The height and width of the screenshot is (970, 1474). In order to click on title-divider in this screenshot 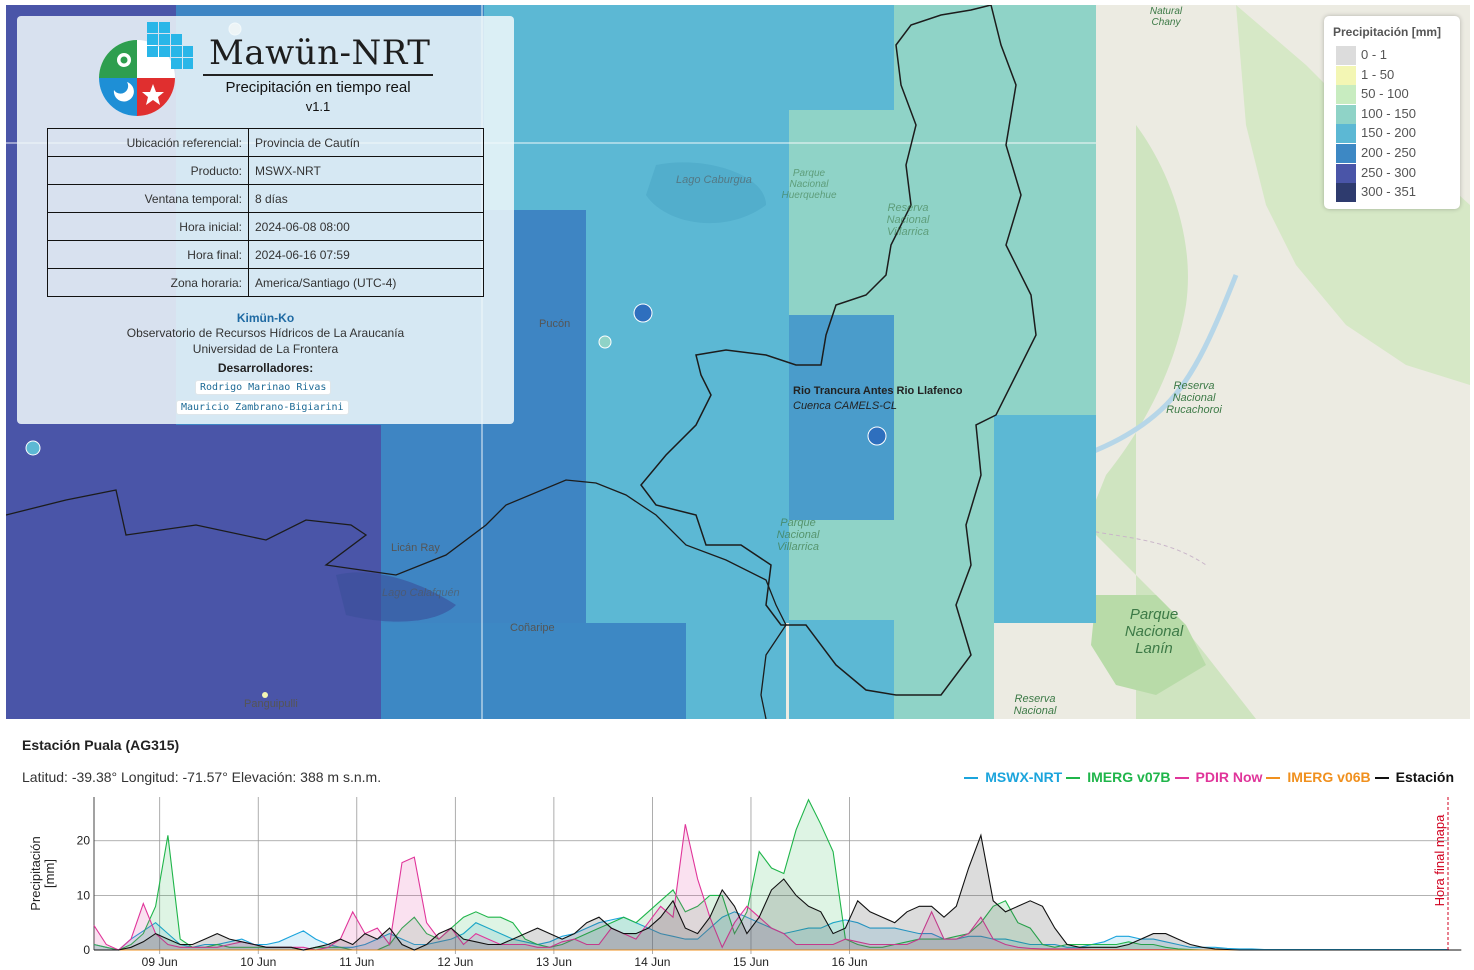, I will do `click(318, 75)`.